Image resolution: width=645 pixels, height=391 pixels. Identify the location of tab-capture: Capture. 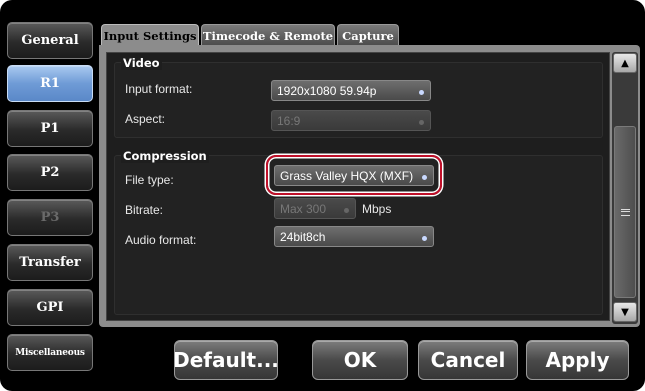
(368, 35).